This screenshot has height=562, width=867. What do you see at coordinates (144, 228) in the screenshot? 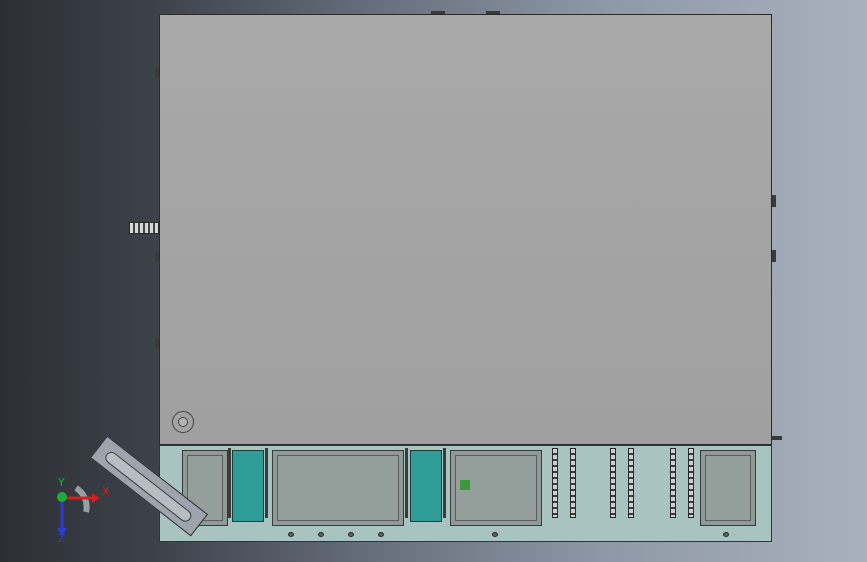
I see `side-connector` at bounding box center [144, 228].